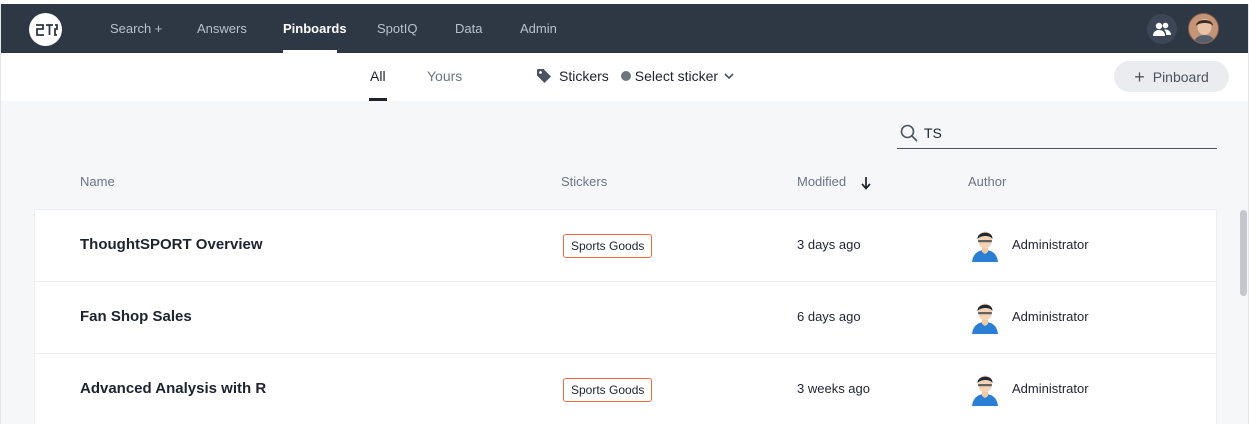  I want to click on search-input, so click(1064, 133).